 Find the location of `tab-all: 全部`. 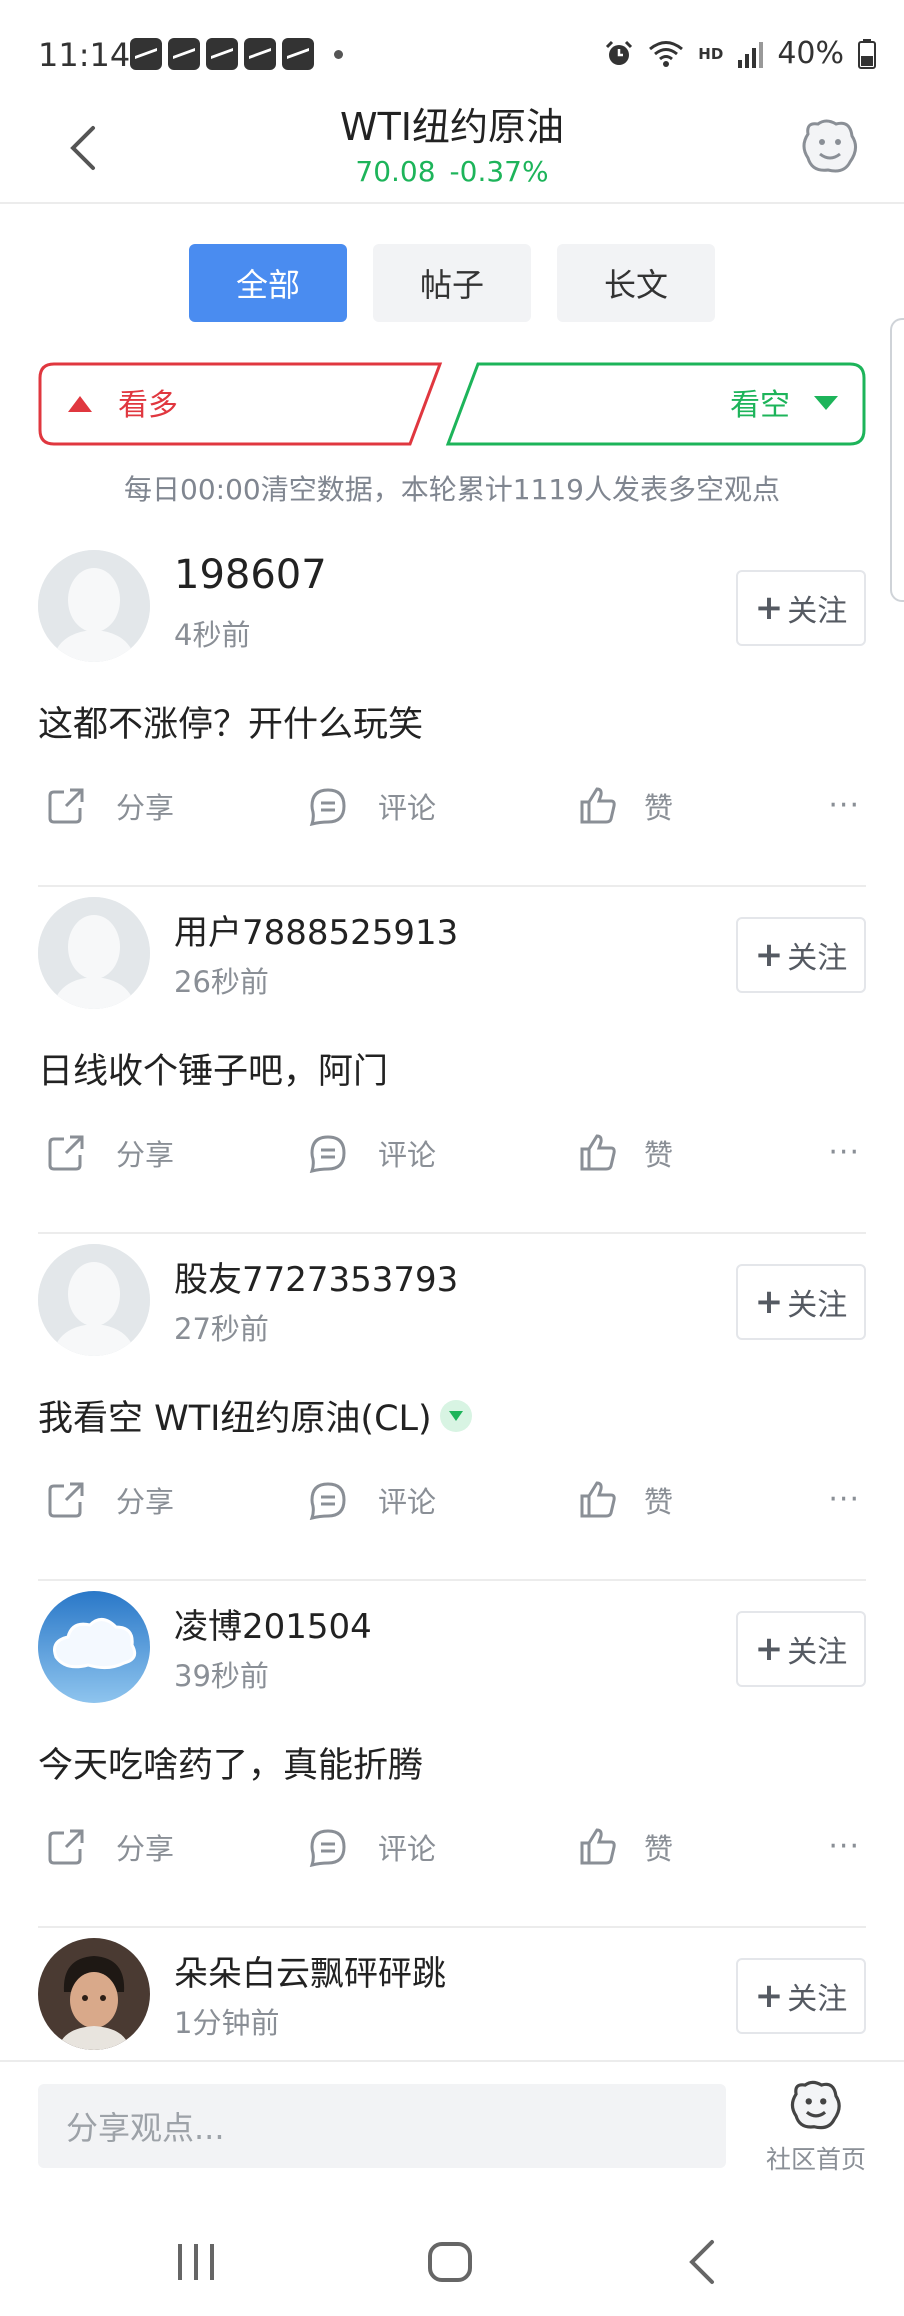

tab-all: 全部 is located at coordinates (268, 283).